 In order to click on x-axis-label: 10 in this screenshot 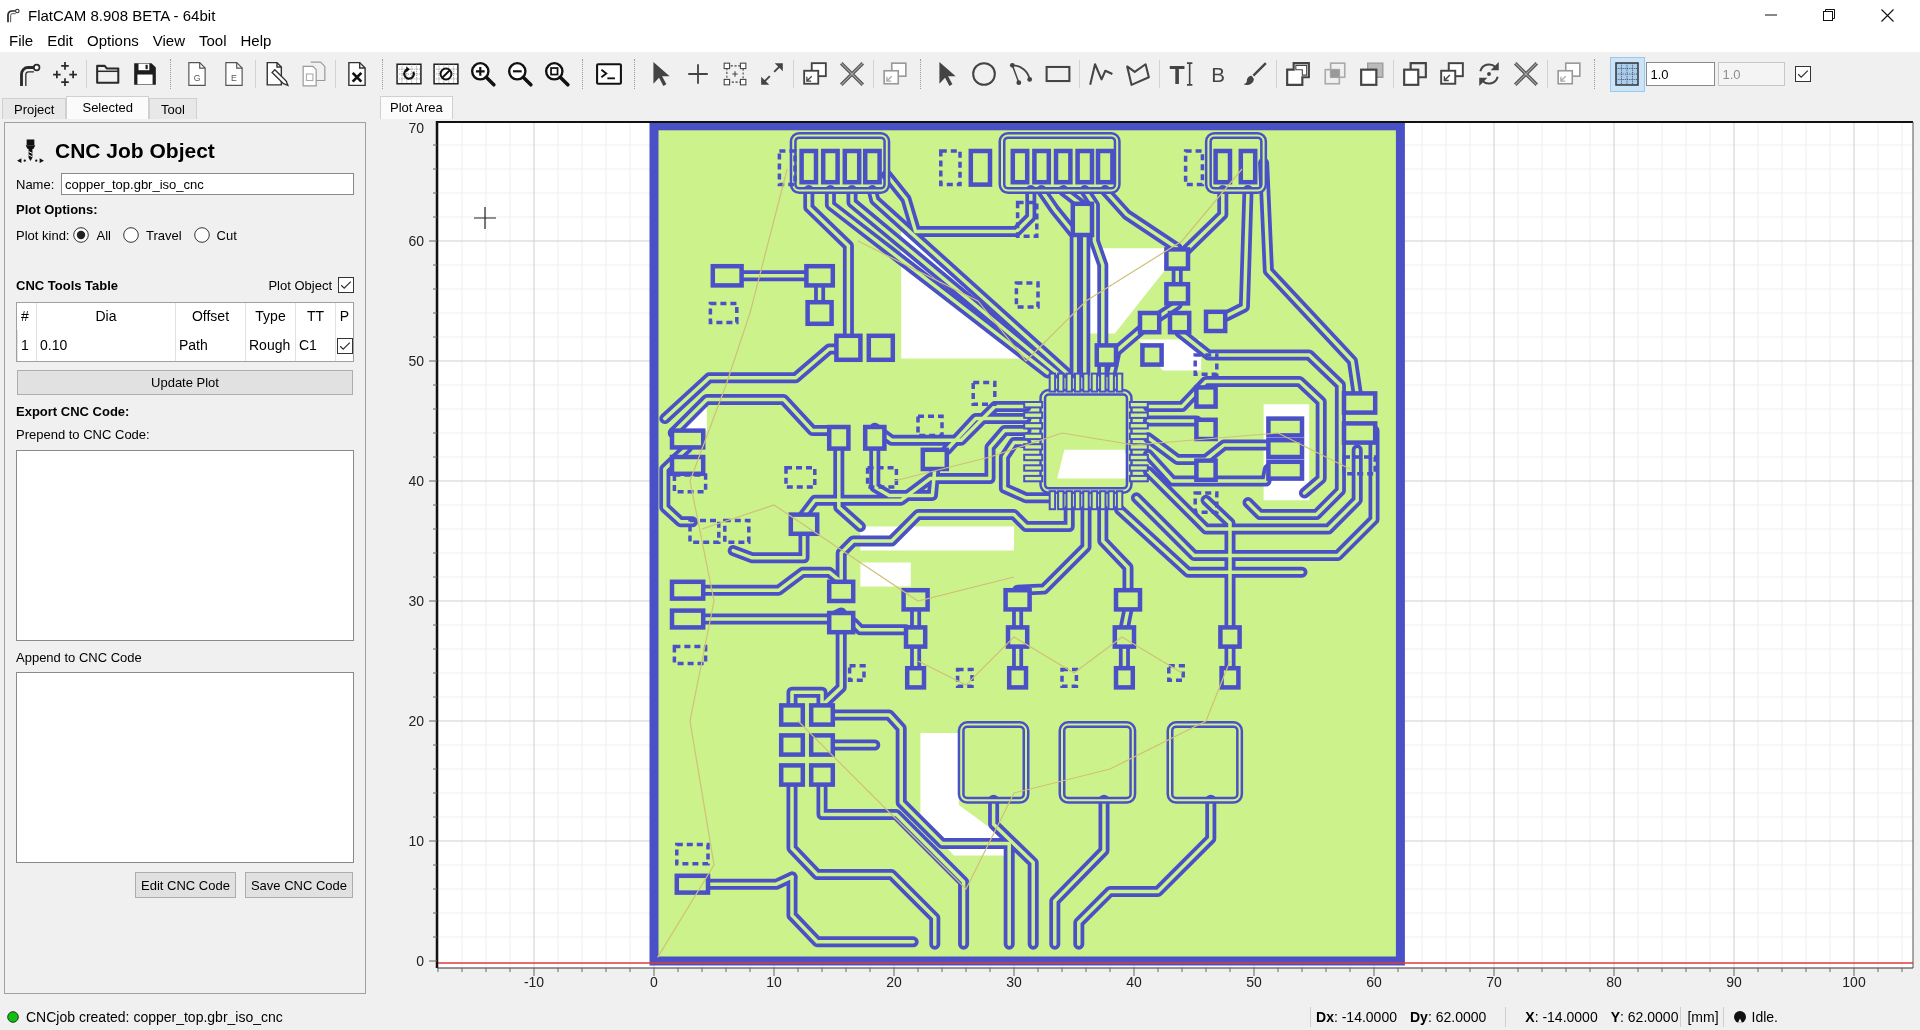, I will do `click(774, 982)`.